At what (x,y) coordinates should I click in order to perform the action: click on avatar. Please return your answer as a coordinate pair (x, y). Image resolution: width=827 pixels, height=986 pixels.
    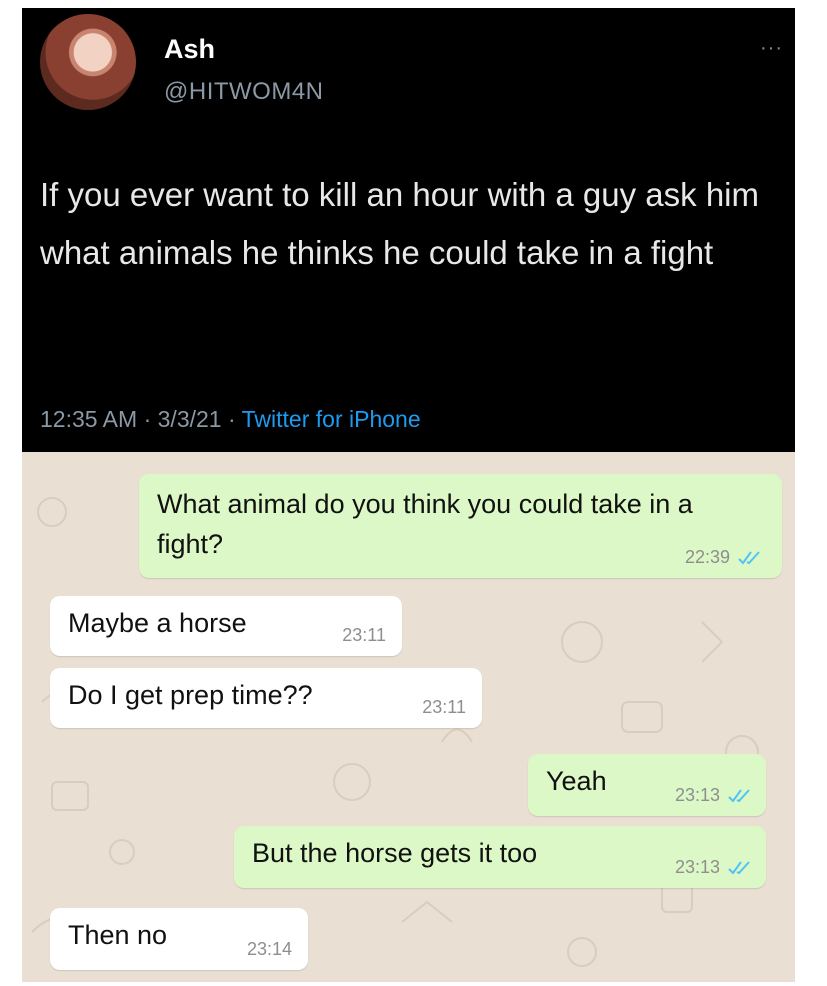
    Looking at the image, I should click on (88, 62).